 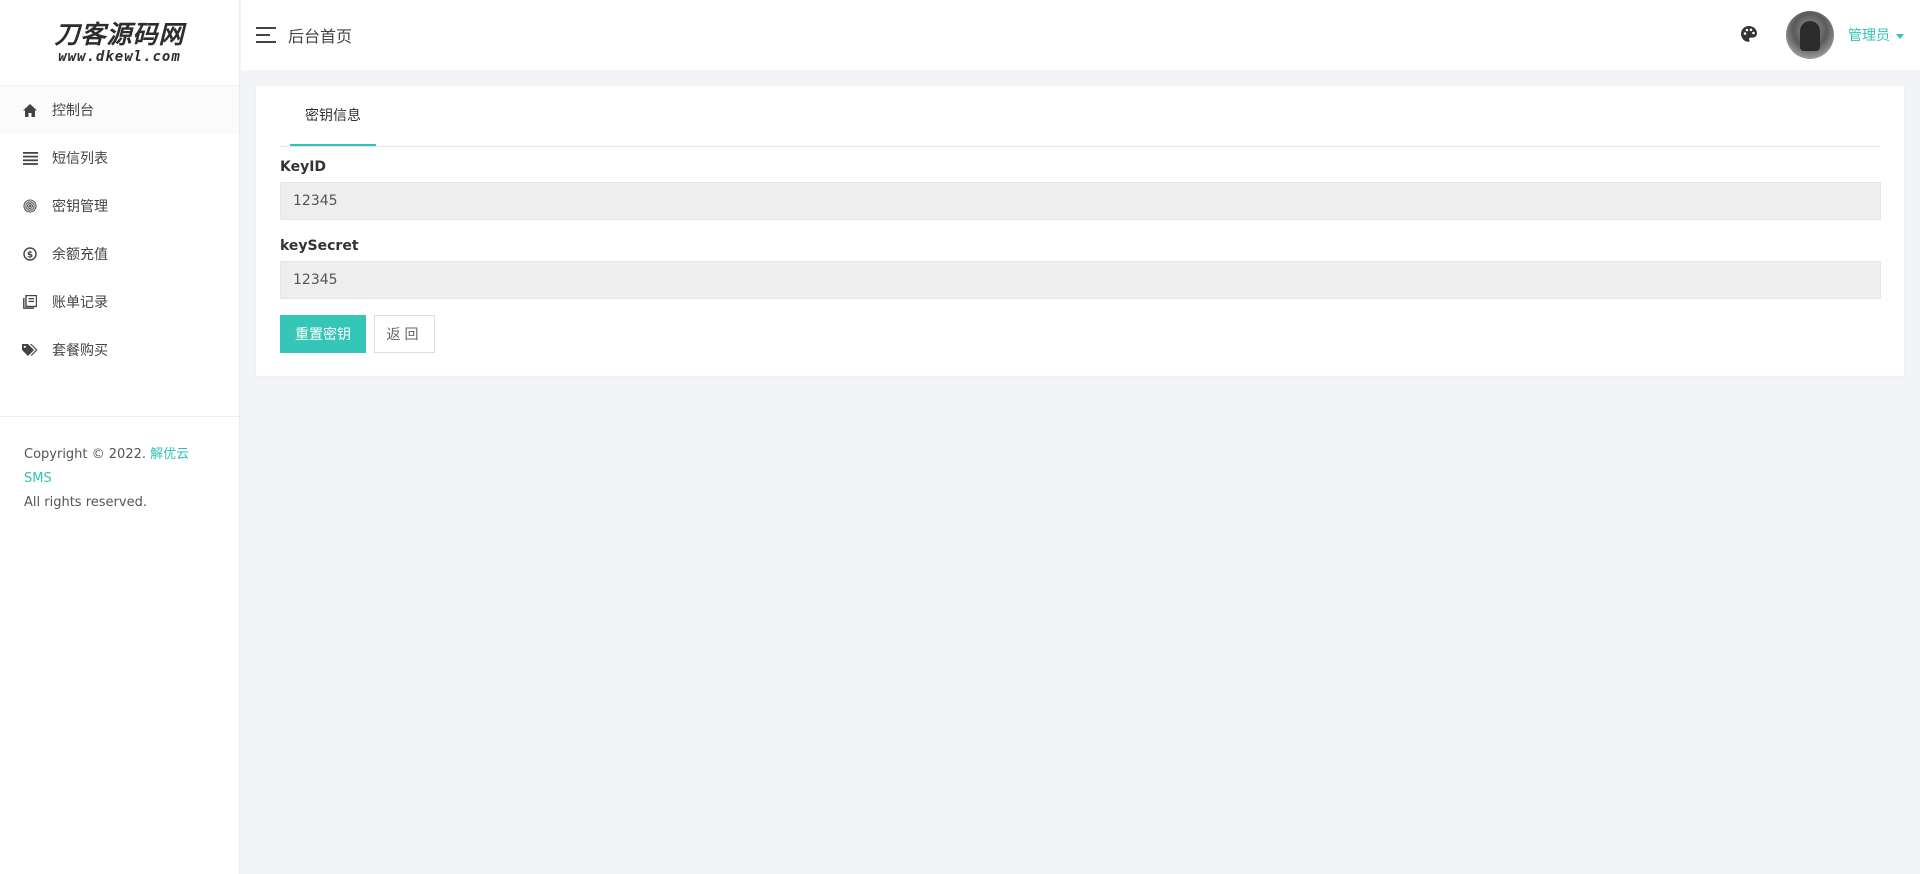 I want to click on key-id-label: KeyID, so click(x=303, y=167).